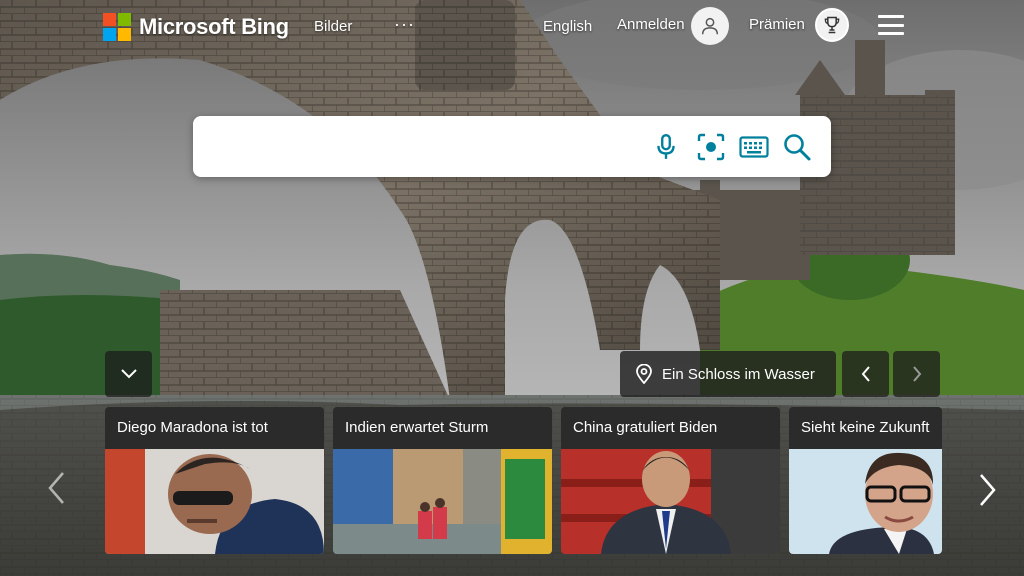  Describe the element at coordinates (567, 26) in the screenshot. I see `language-link: English` at that location.